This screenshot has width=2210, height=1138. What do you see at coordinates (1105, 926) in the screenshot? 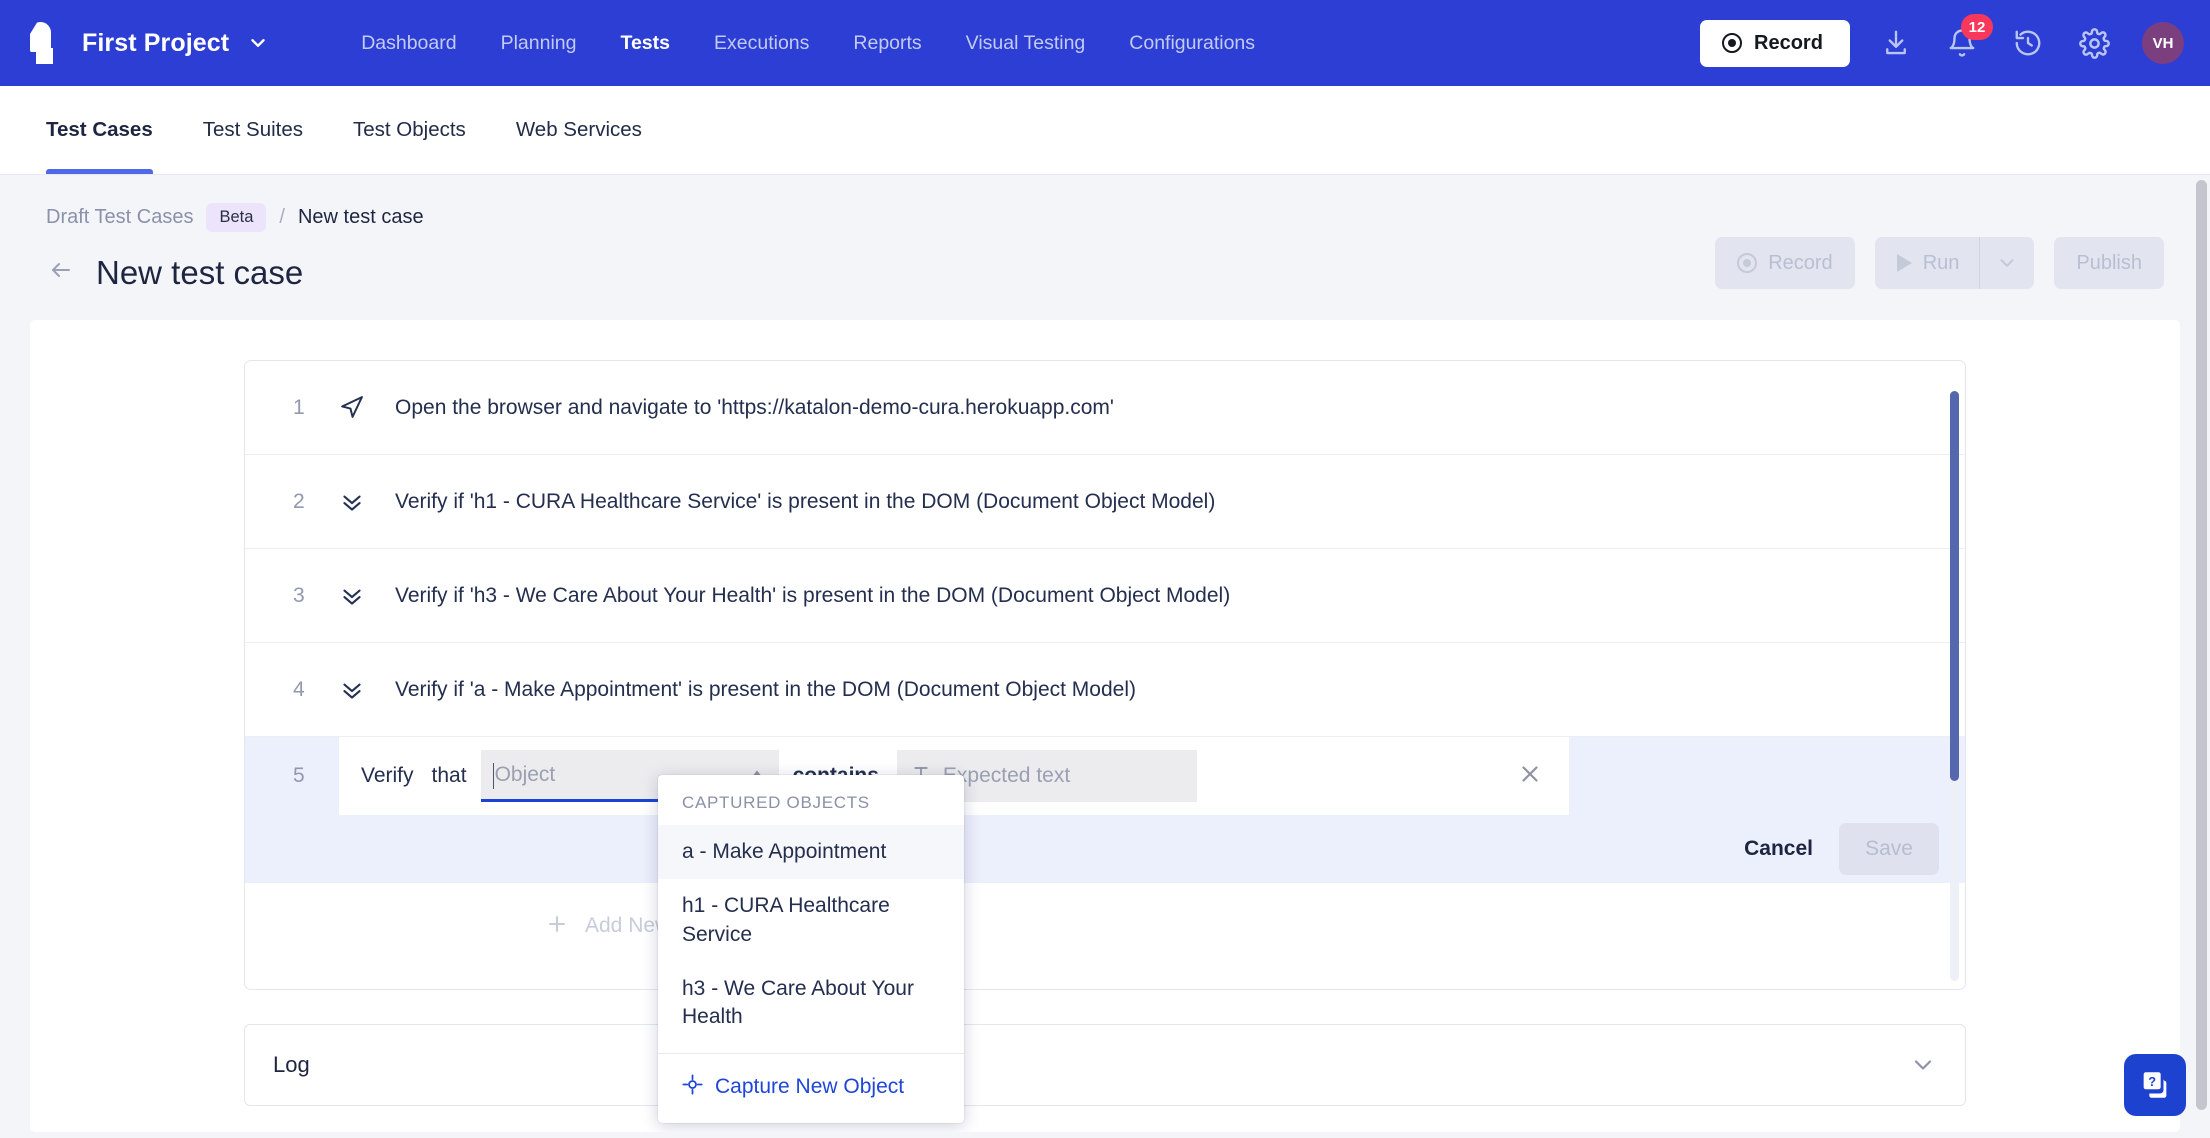
I see `add-new-test-step-button: Add New Test Step` at bounding box center [1105, 926].